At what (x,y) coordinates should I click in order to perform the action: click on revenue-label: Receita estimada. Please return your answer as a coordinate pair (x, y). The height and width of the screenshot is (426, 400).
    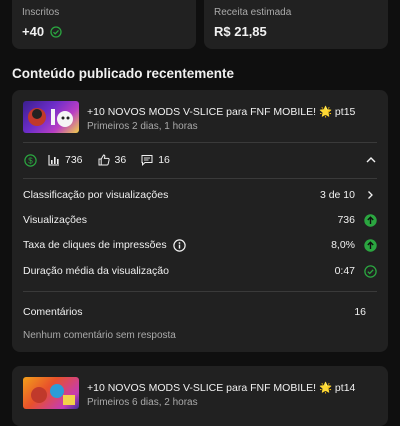
    Looking at the image, I should click on (253, 12).